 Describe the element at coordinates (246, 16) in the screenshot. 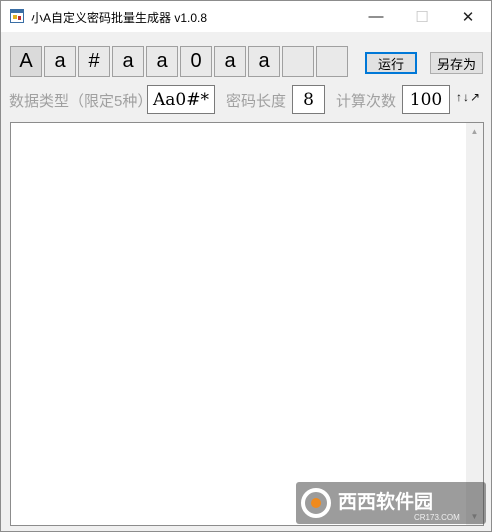

I see `title-bar: 小A自定义密码批量生成器 v1.0.8 — ☐ ✕` at that location.